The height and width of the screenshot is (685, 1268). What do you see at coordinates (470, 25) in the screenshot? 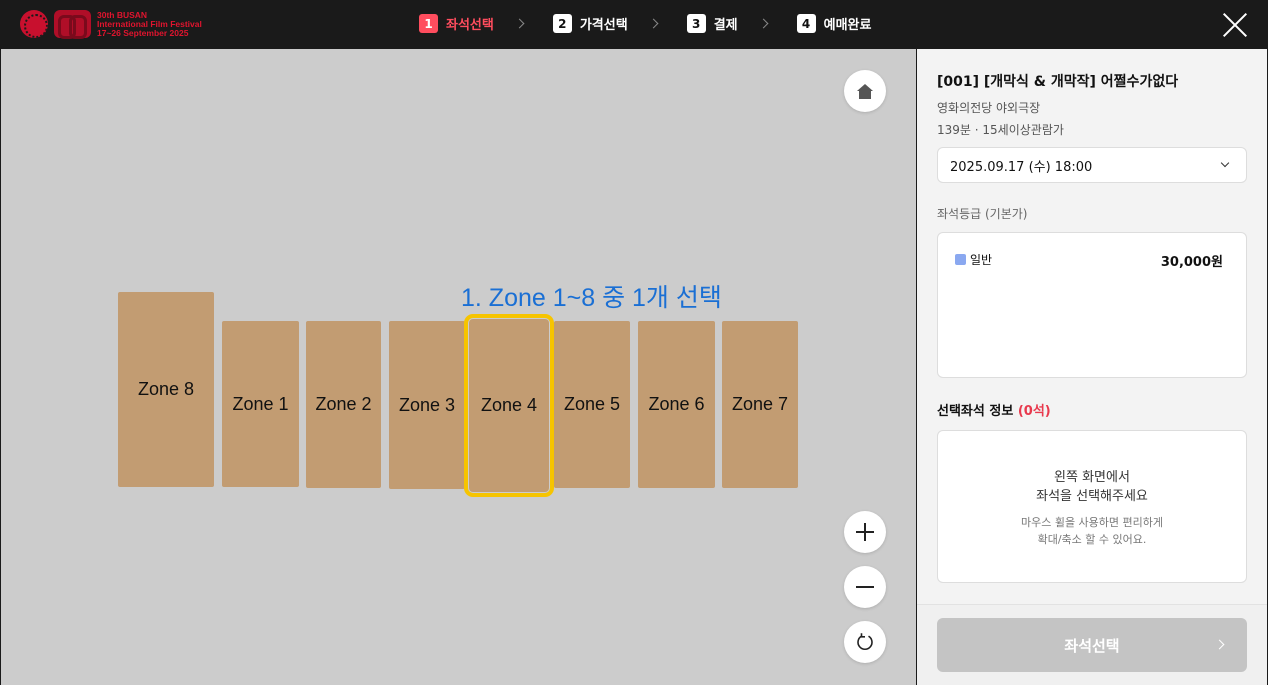
I see `step-label: 좌석선택` at bounding box center [470, 25].